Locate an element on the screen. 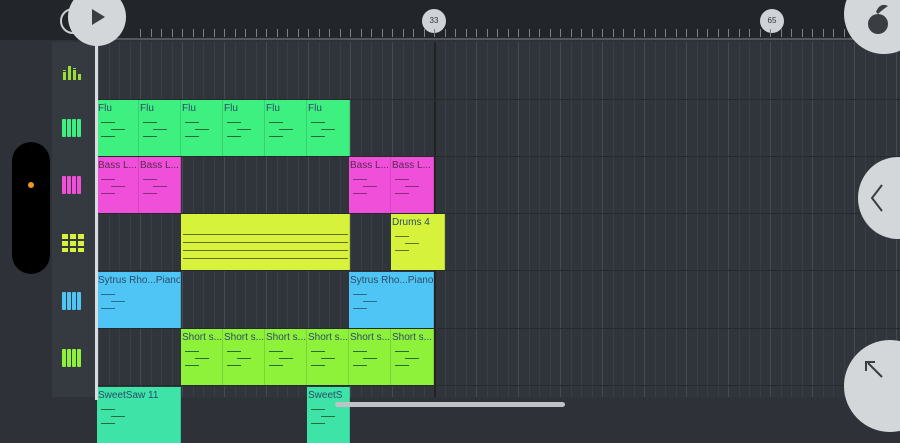 The height and width of the screenshot is (443, 900). expand-corner-button is located at coordinates (872, 386).